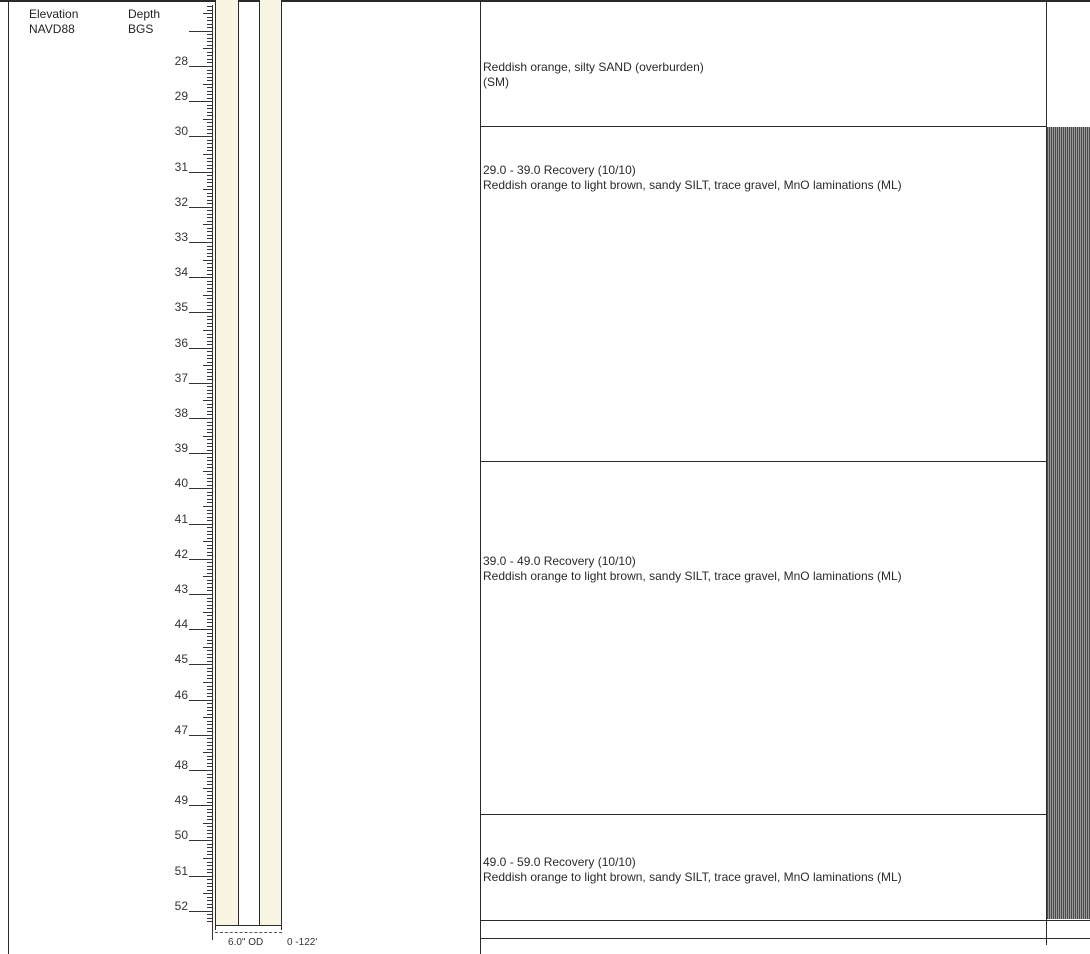 Image resolution: width=1090 pixels, height=954 pixels. What do you see at coordinates (559, 170) in the screenshot?
I see `description-29-39-line1: 29.0 - 39.0 Recovery (10/10)` at bounding box center [559, 170].